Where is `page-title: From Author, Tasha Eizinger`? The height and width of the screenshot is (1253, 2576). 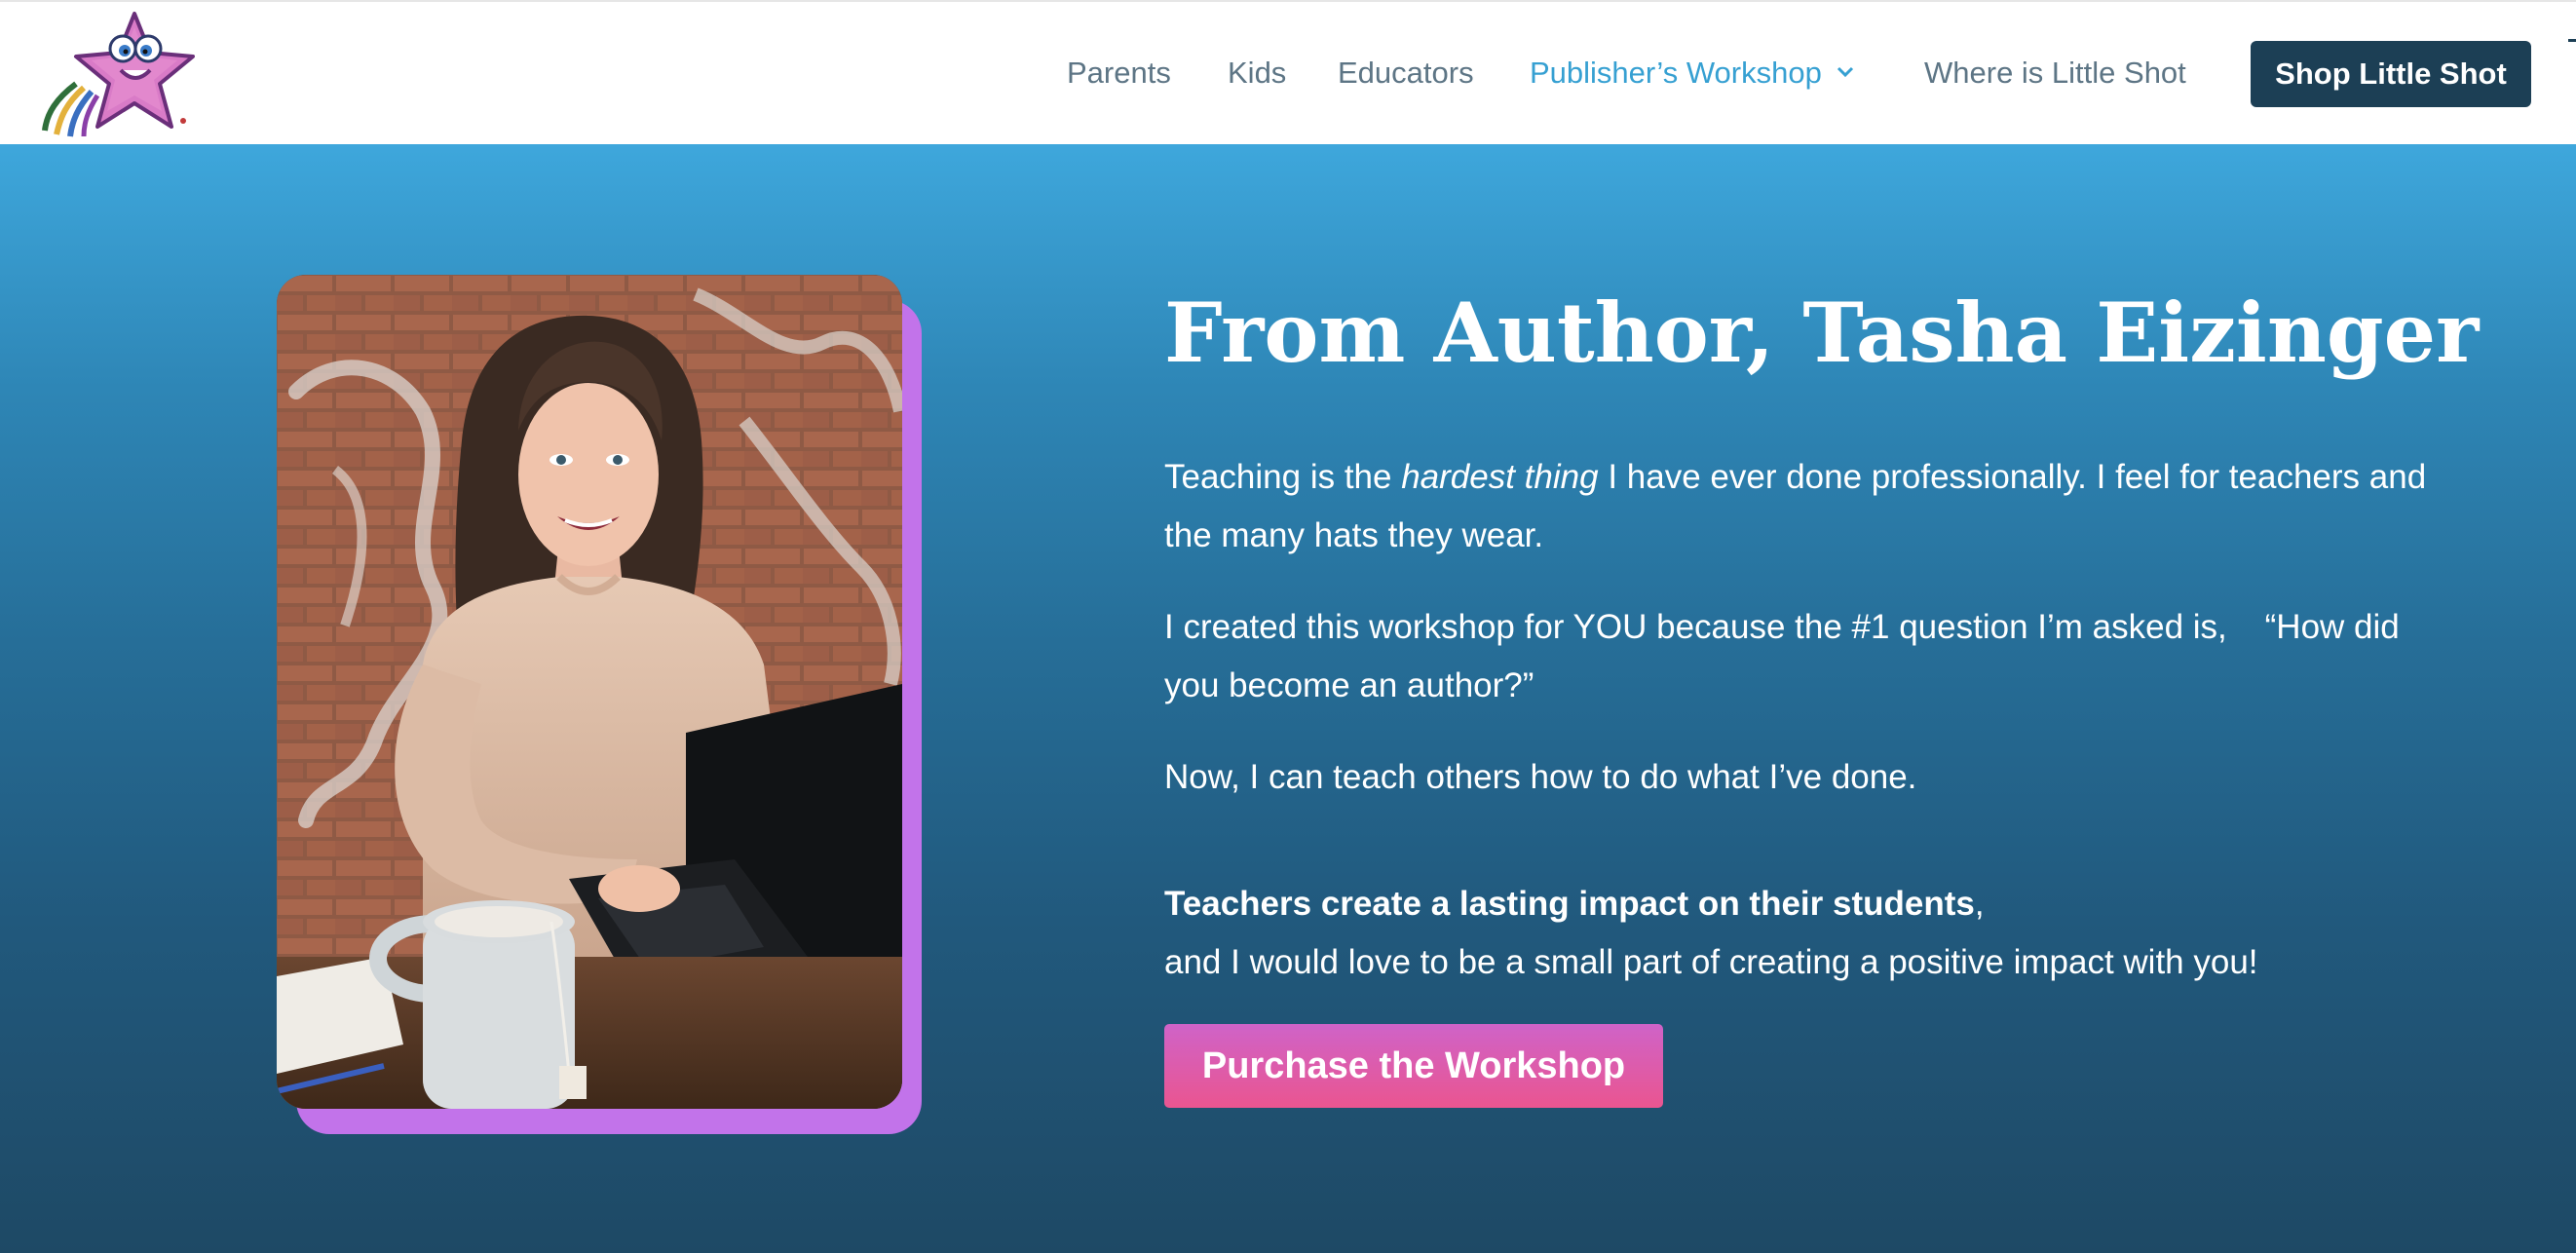 page-title: From Author, Tasha Eizinger is located at coordinates (1822, 333).